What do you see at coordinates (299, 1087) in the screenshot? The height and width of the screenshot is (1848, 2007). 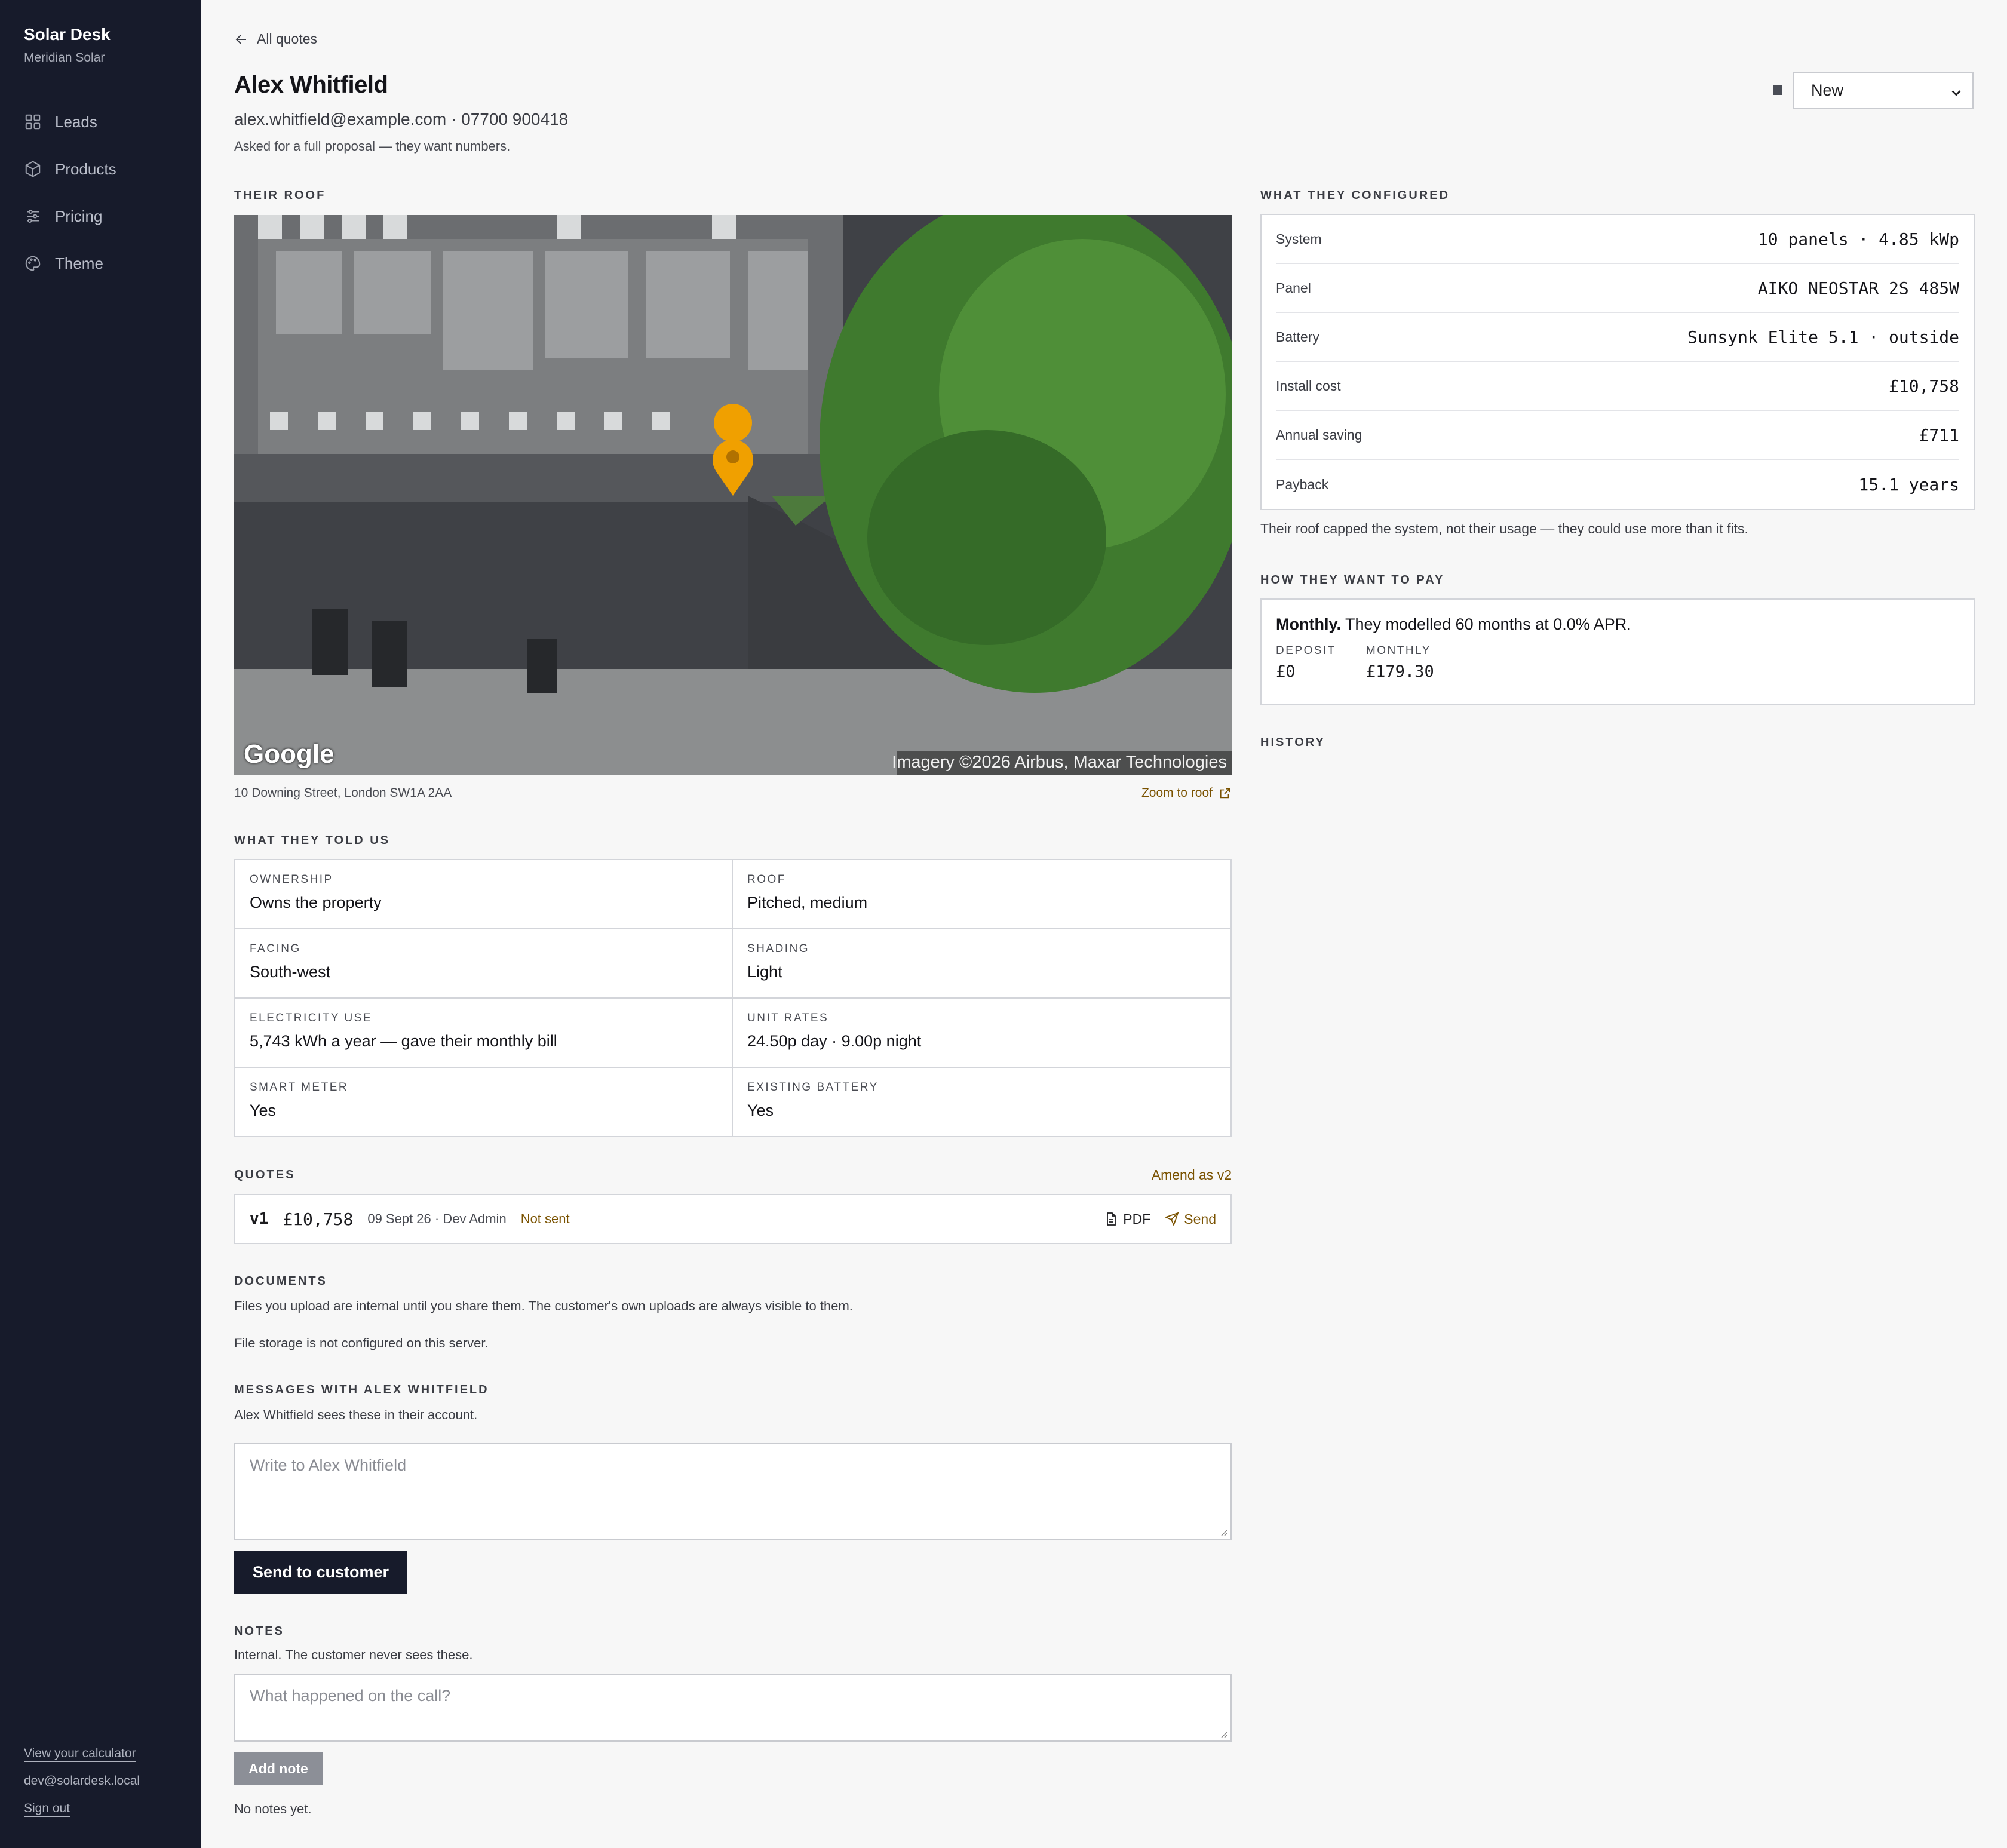 I see `told-label: Smart meter` at bounding box center [299, 1087].